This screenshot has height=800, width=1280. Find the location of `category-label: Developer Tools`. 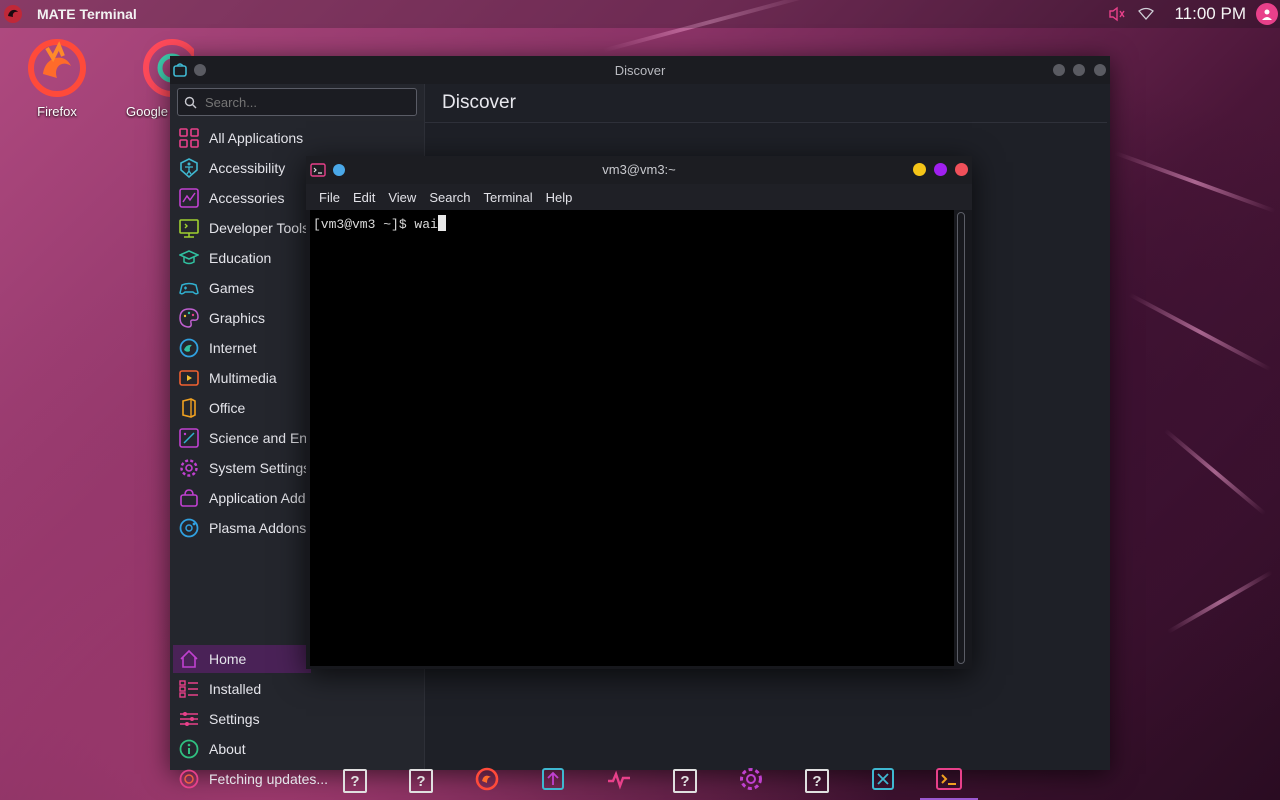

category-label: Developer Tools is located at coordinates (259, 228).